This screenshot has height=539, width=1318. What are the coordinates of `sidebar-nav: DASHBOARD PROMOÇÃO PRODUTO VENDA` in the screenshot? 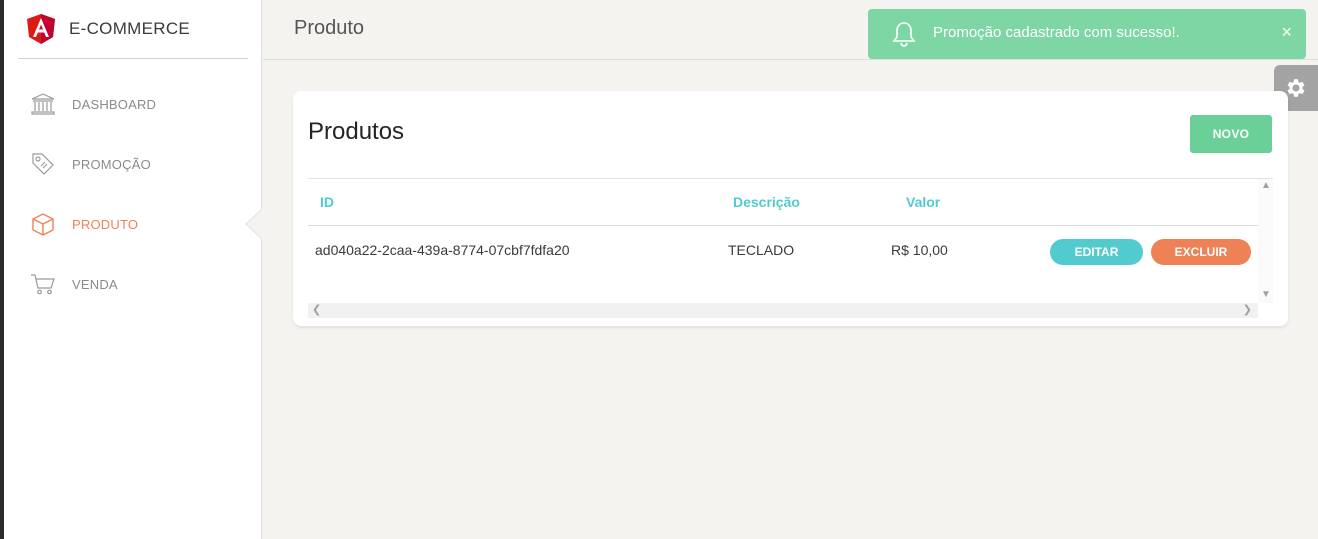 It's located at (133, 194).